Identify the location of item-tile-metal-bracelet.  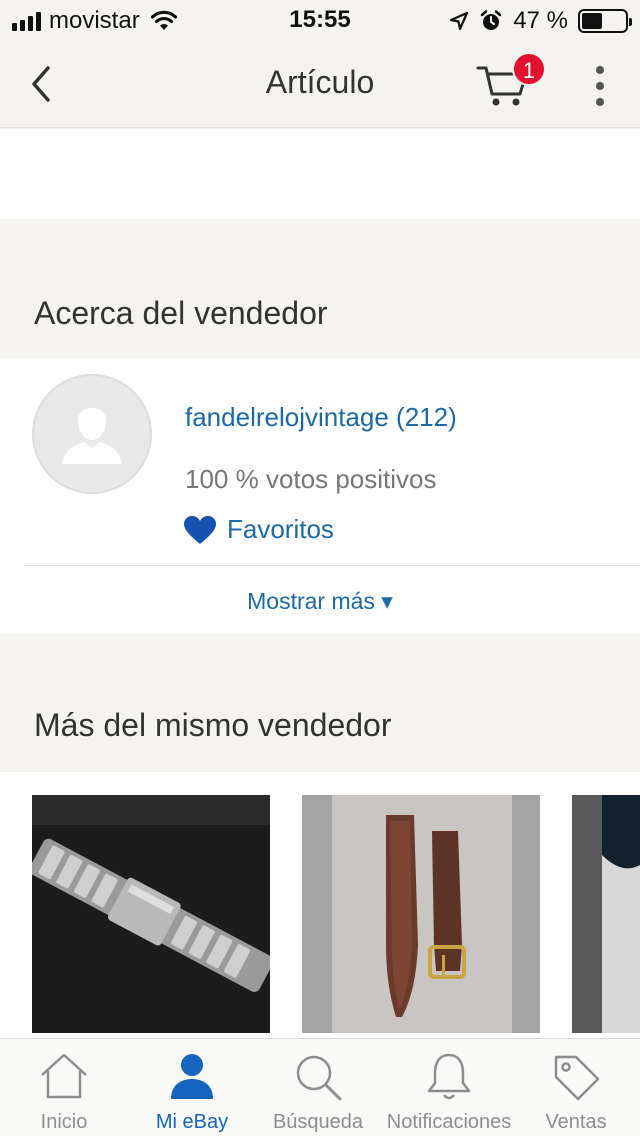
(151, 914).